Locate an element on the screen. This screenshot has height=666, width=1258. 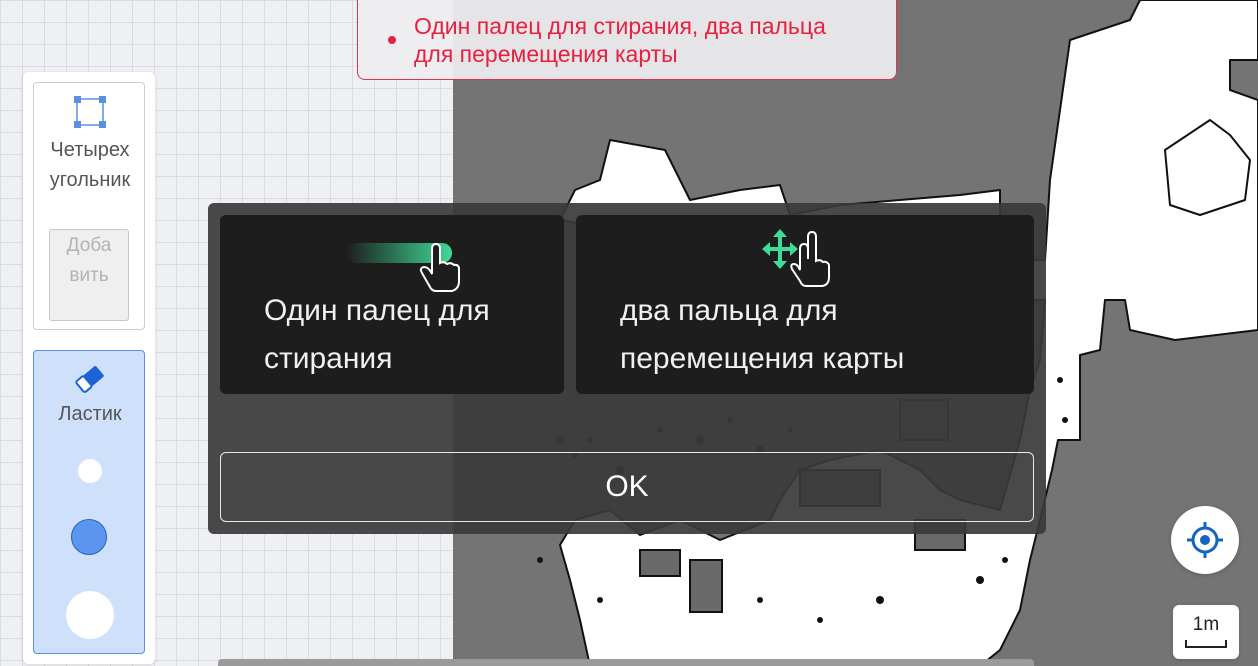
scale-label: 1m is located at coordinates (1206, 624).